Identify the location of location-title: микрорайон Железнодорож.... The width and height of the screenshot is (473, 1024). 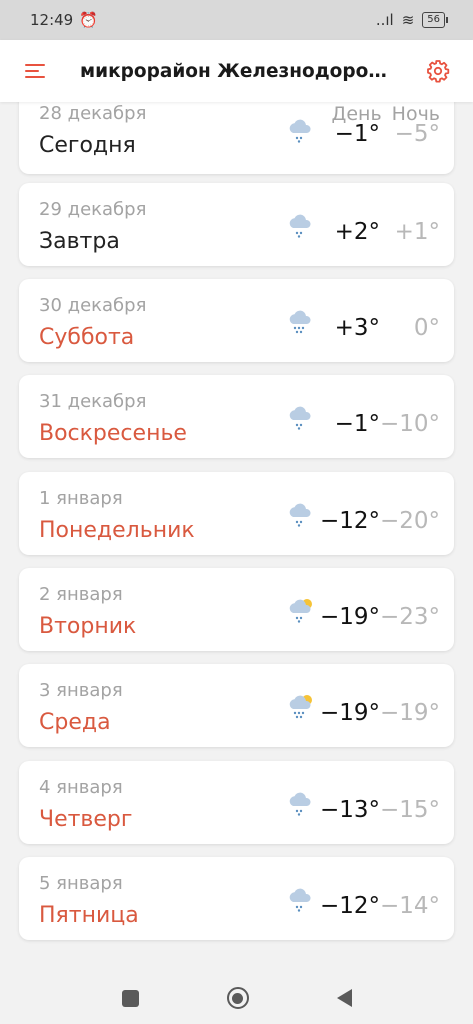
(236, 71).